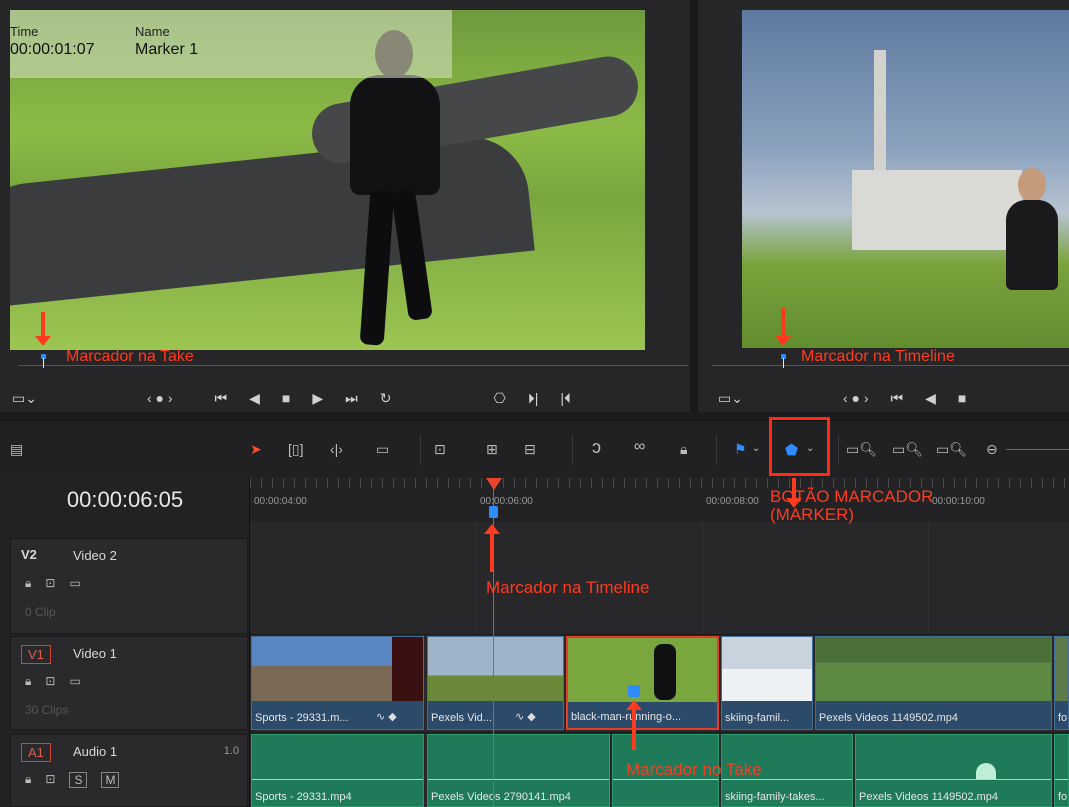 The height and width of the screenshot is (807, 1069). Describe the element at coordinates (1063, 797) in the screenshot. I see `clip-name: fo` at that location.